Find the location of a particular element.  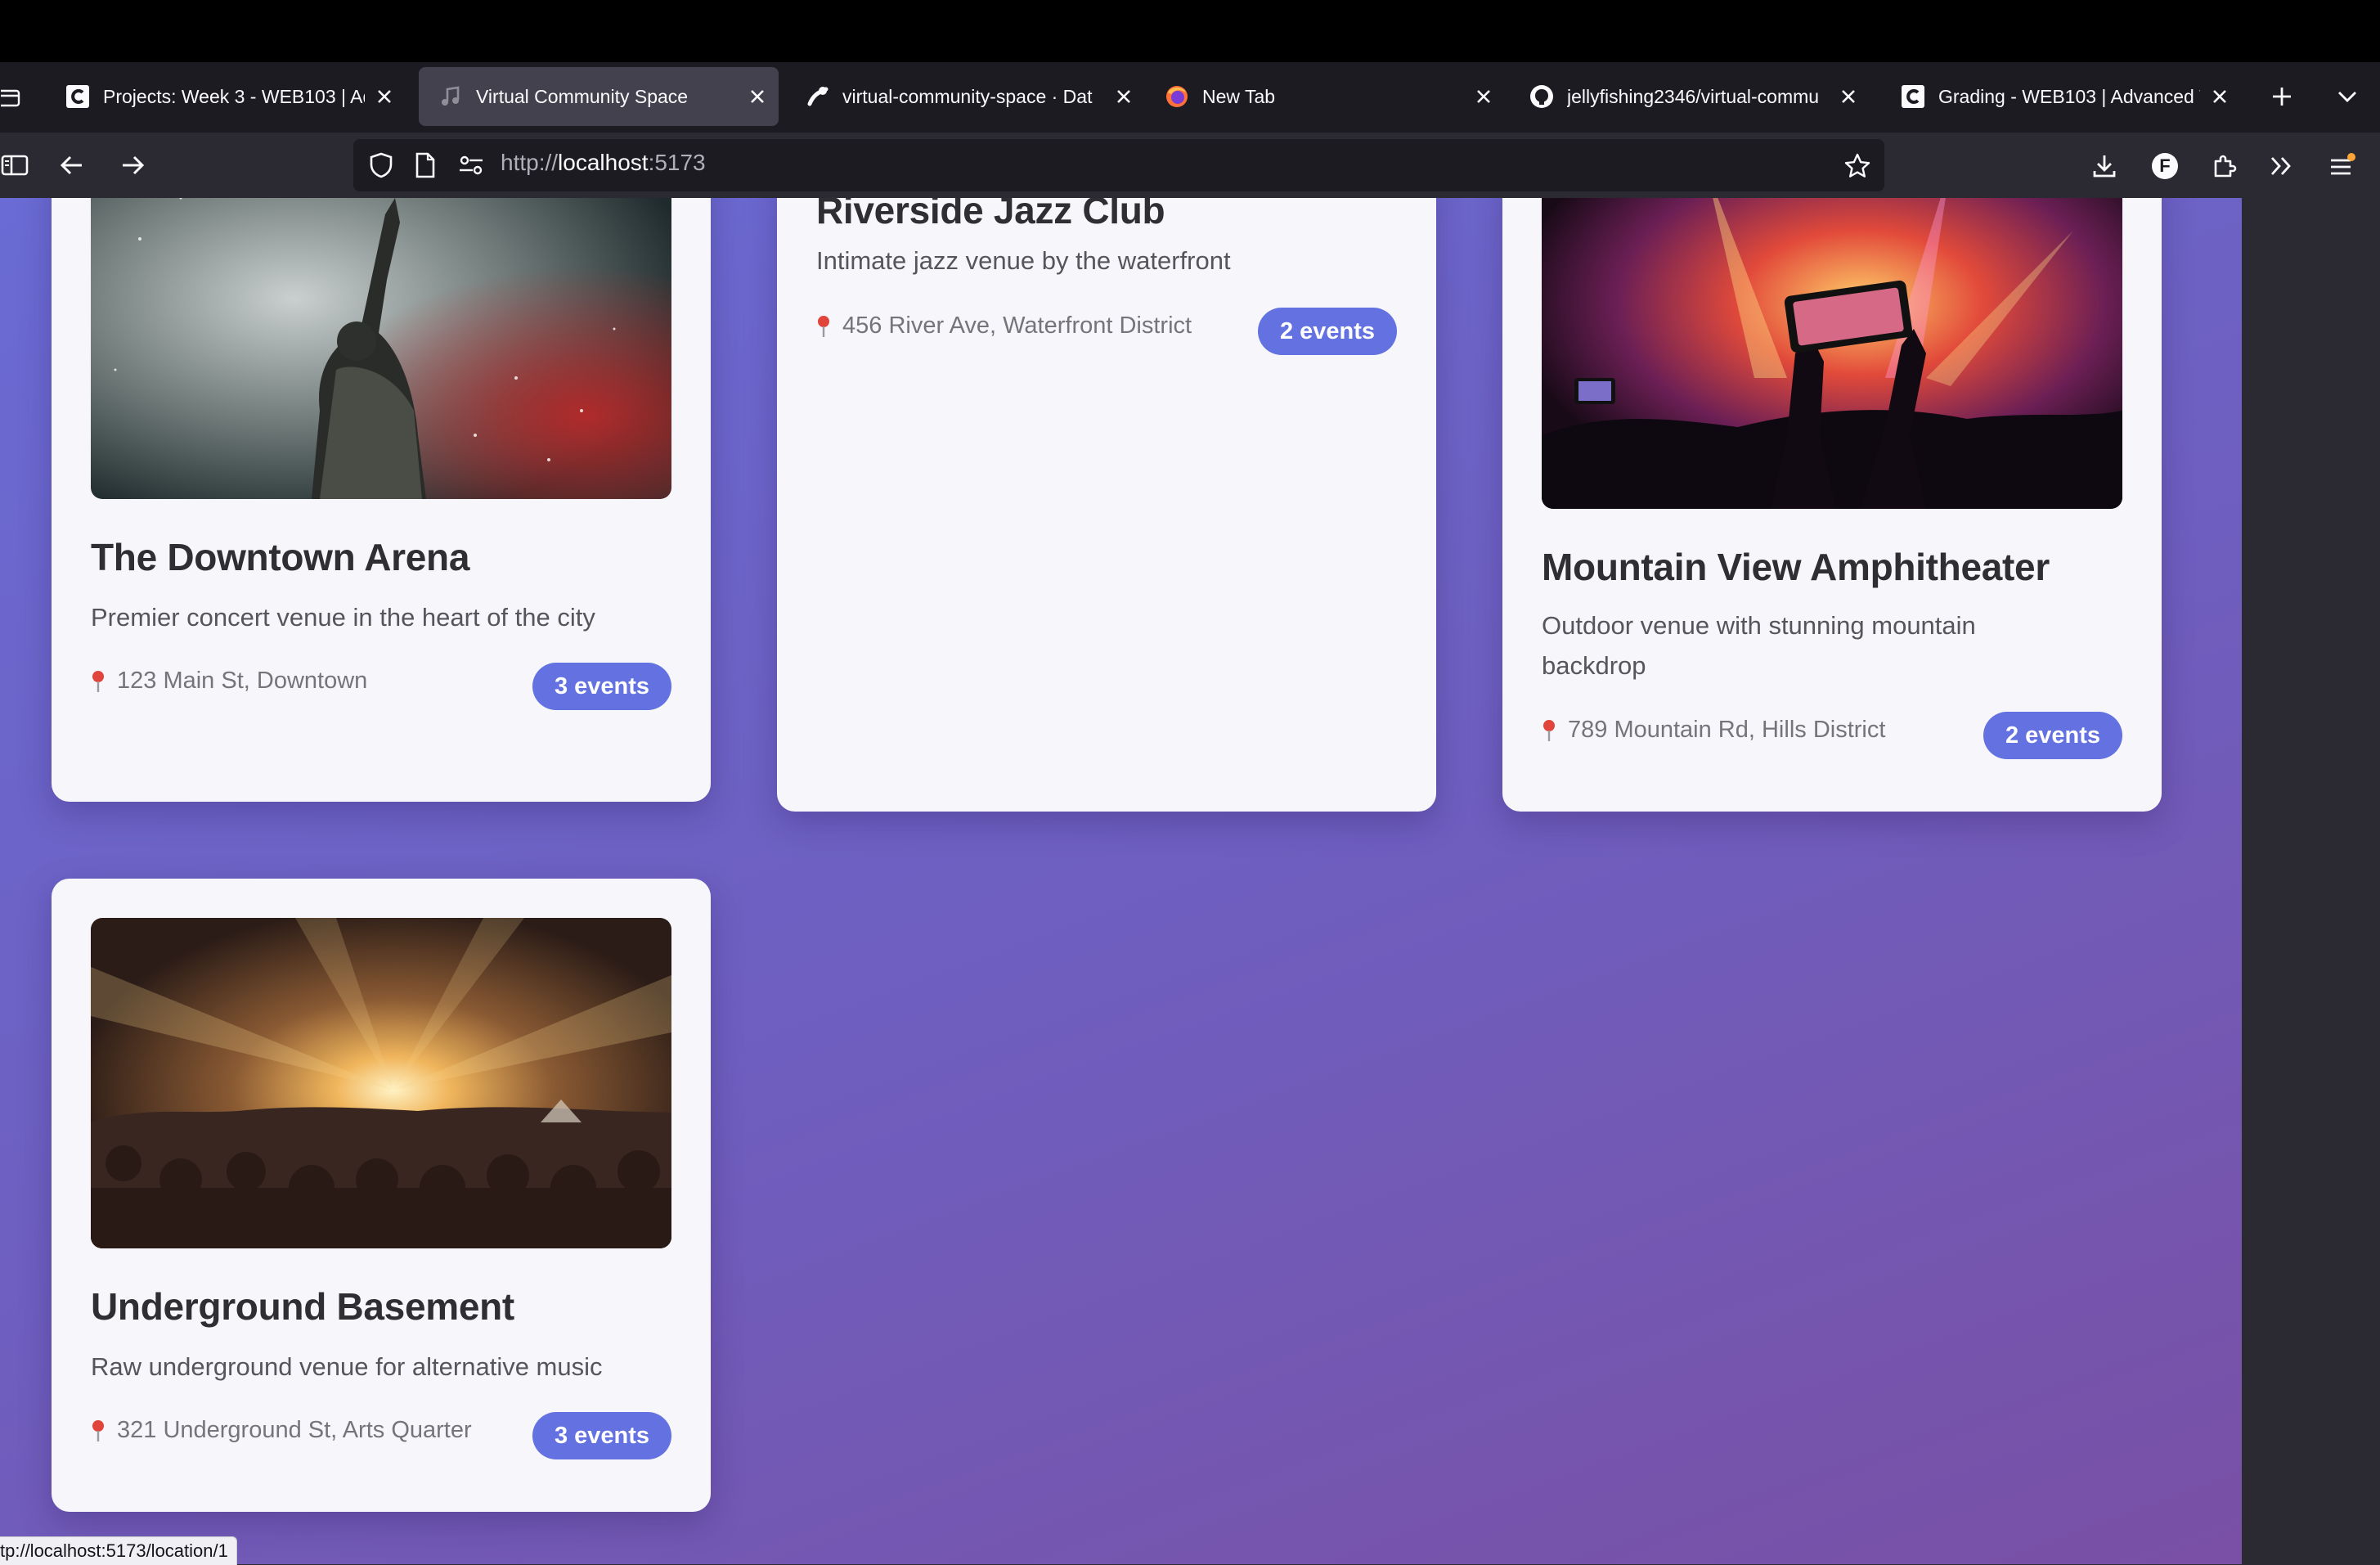

window-top-bar is located at coordinates (1190, 31).